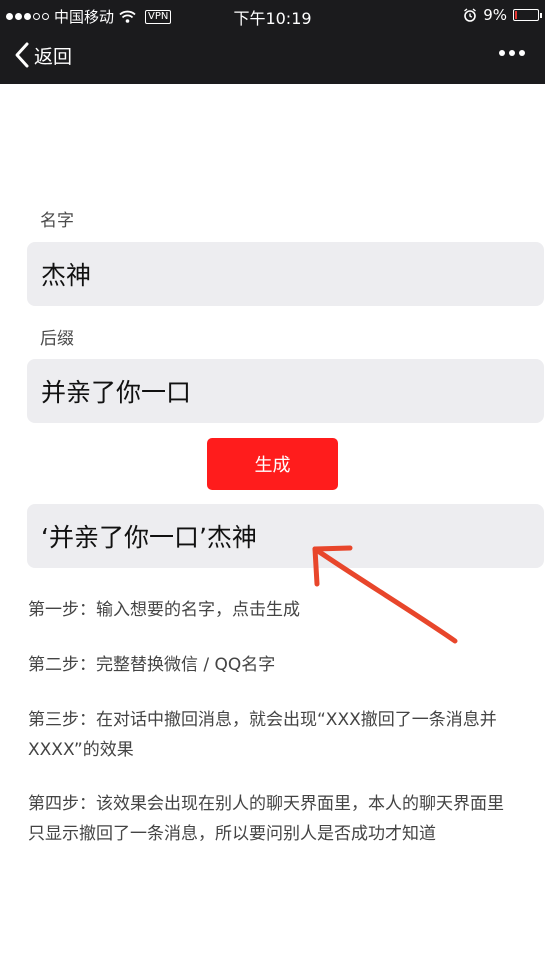 Image resolution: width=545 pixels, height=970 pixels. I want to click on status-right: 9%, so click(502, 15).